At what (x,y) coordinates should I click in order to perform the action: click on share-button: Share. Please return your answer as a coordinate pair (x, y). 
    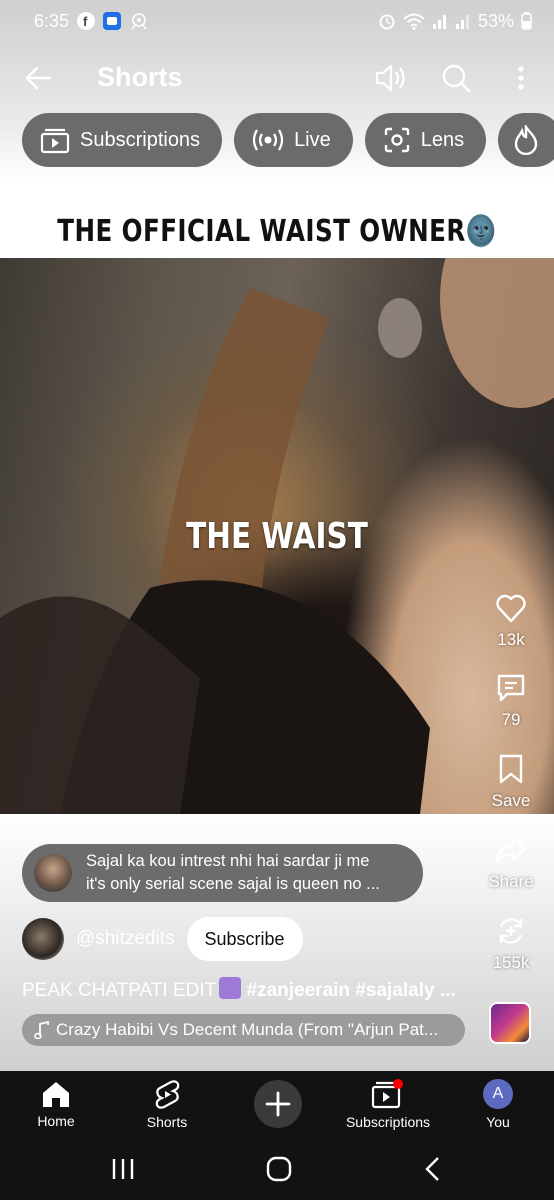
    Looking at the image, I should click on (511, 862).